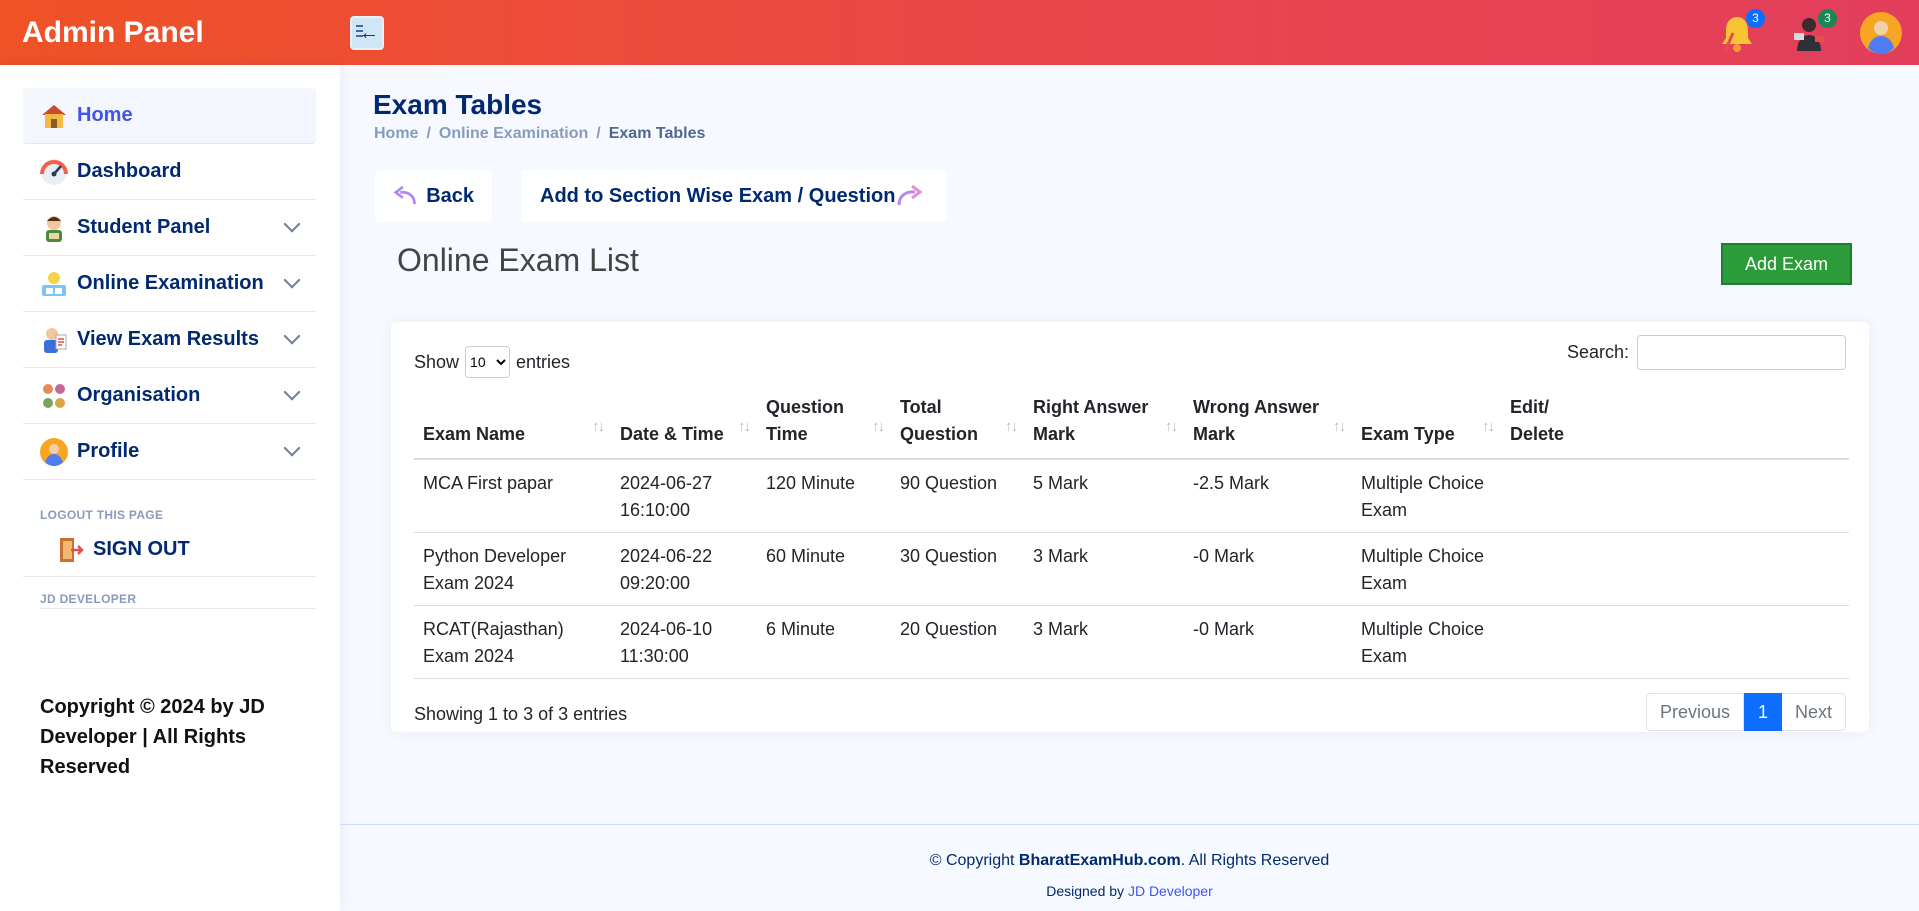 This screenshot has height=911, width=1919. I want to click on notifications-badge: 3, so click(1755, 18).